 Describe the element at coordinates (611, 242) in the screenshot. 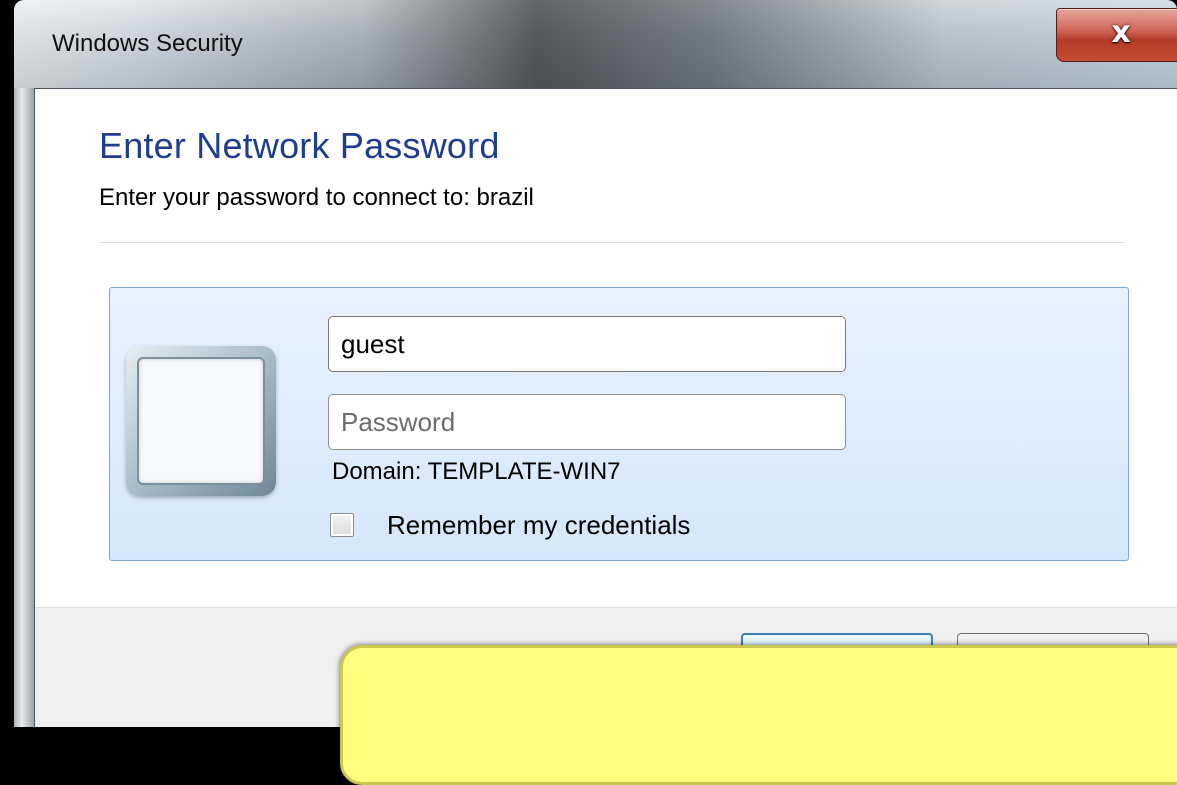

I see `separator-line` at that location.